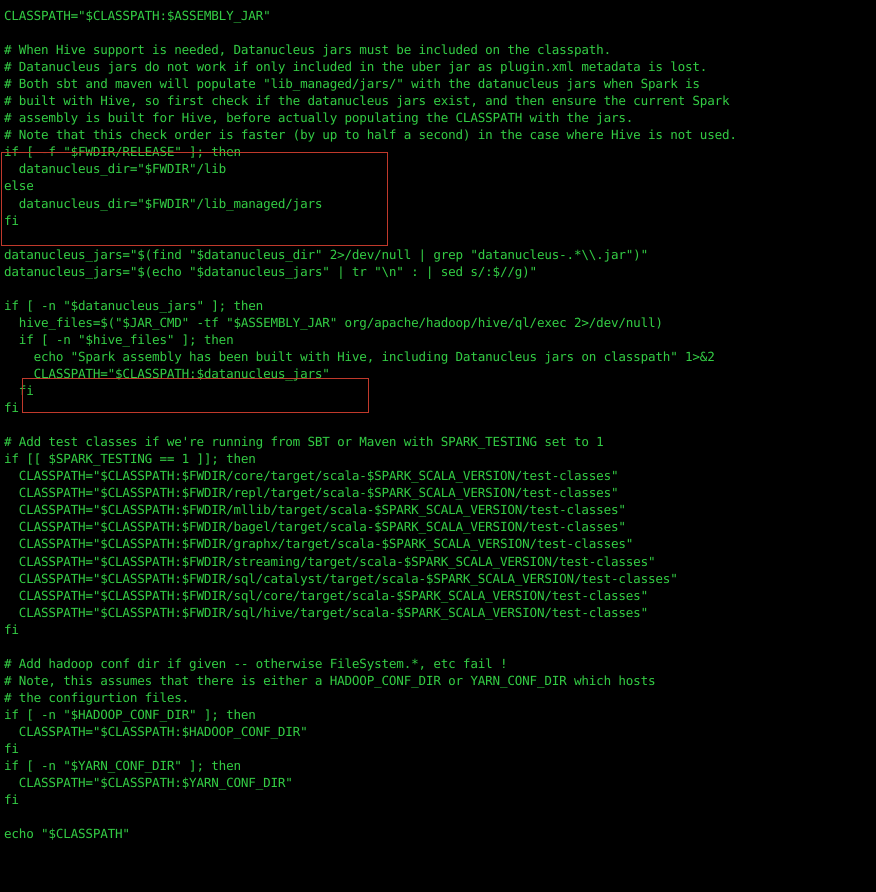 Image resolution: width=876 pixels, height=892 pixels. I want to click on code-line: else, so click(19, 186).